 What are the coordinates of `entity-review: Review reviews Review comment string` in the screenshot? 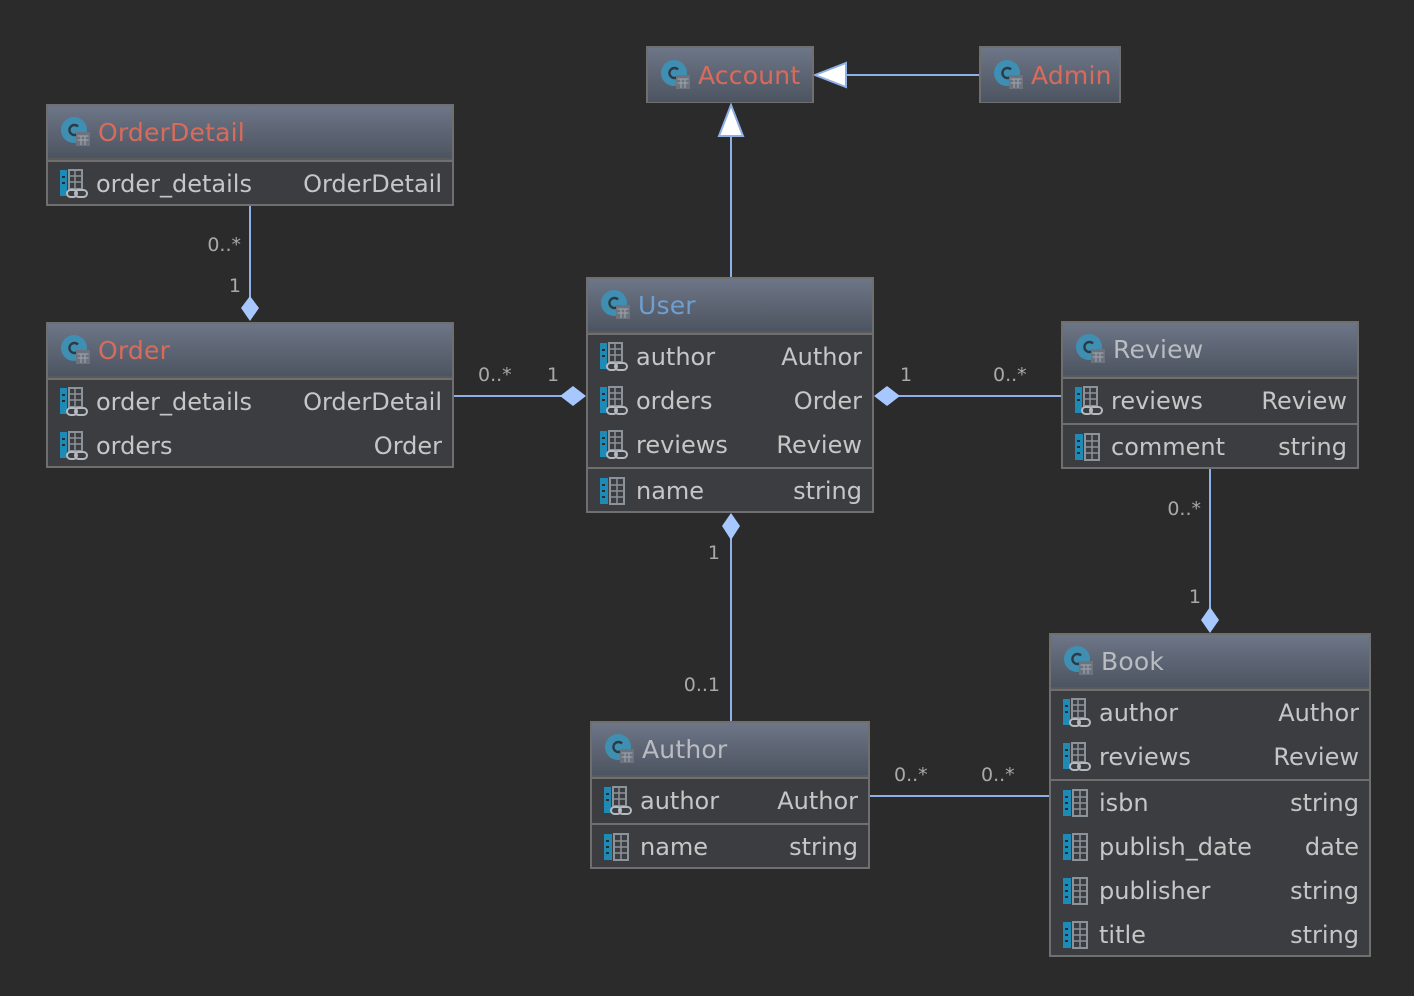 It's located at (1210, 395).